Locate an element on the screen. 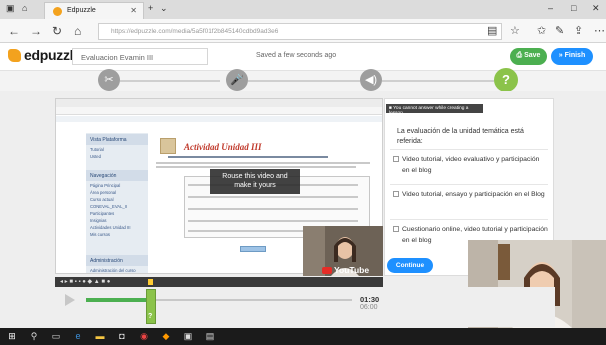 This screenshot has width=606, height=345. refresh-icon: ↻ is located at coordinates (57, 31).